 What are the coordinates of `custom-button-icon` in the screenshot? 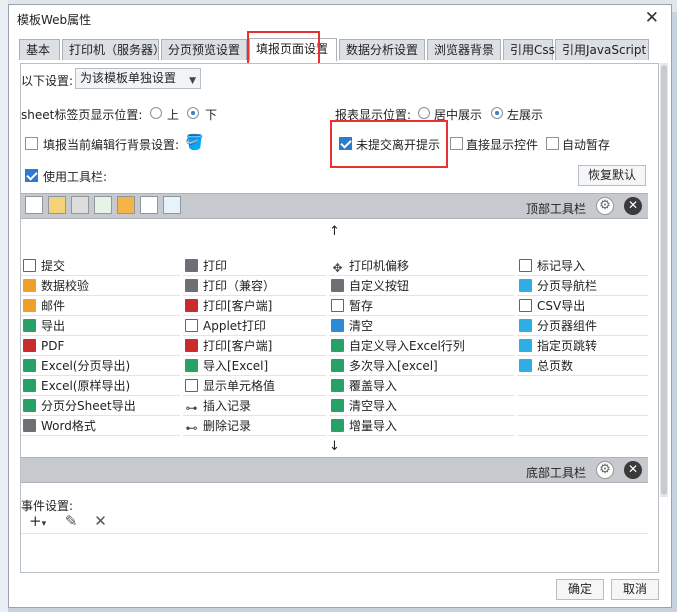 It's located at (337, 285).